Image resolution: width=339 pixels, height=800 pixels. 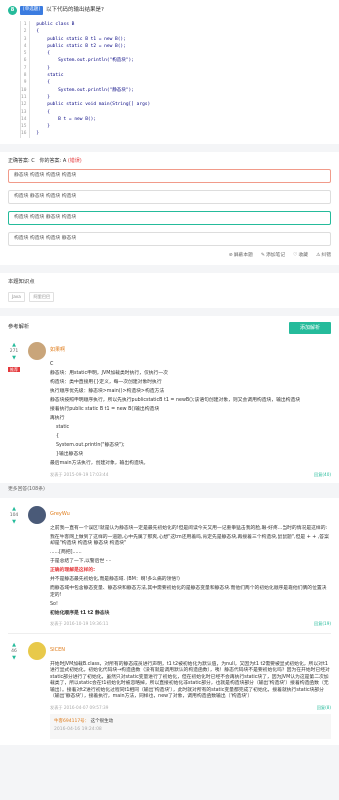 What do you see at coordinates (25, 24) in the screenshot?
I see `code-line-number: 1` at bounding box center [25, 24].